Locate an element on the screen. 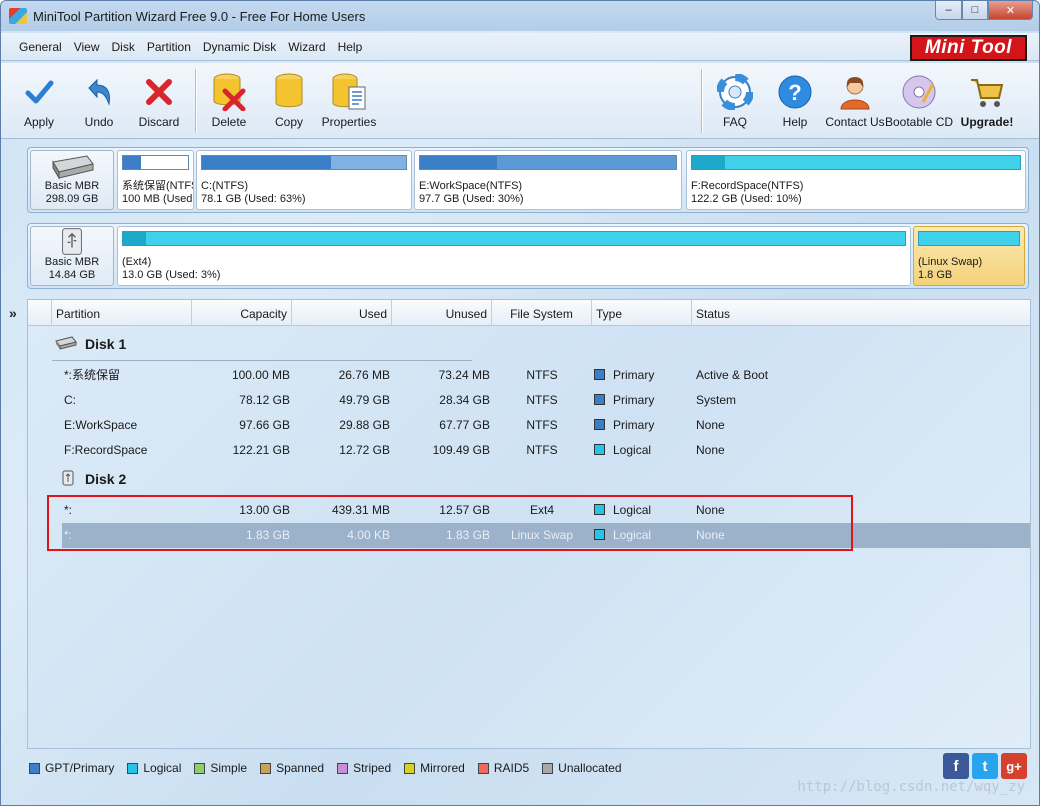  legend-unallocated: Unallocated is located at coordinates (582, 768).